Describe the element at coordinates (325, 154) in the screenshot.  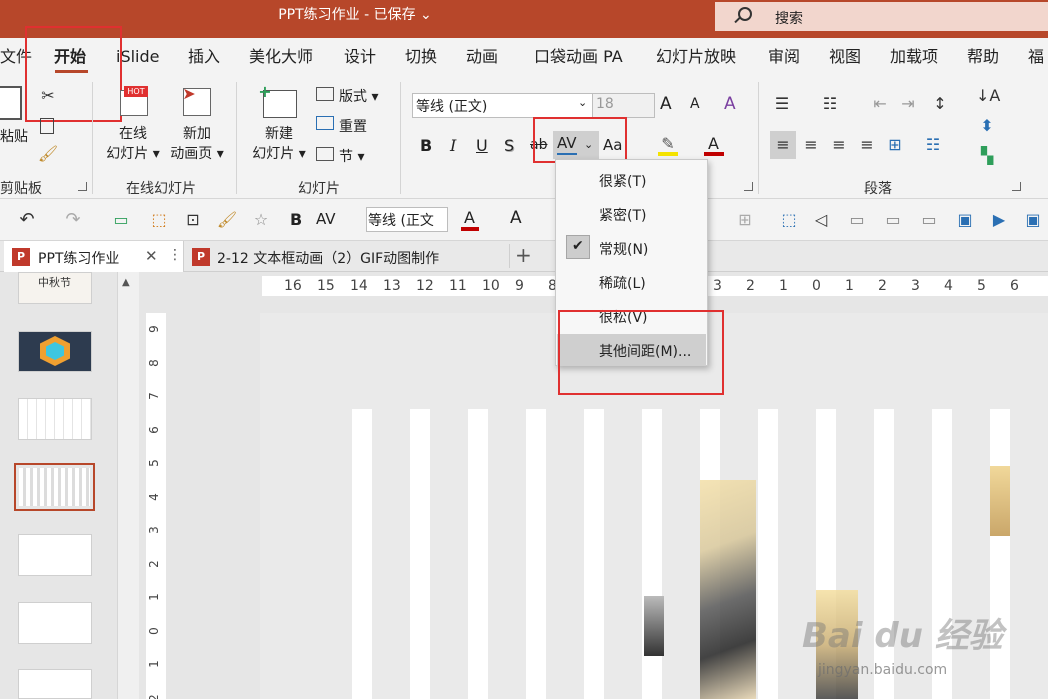
I see `section-icon` at that location.